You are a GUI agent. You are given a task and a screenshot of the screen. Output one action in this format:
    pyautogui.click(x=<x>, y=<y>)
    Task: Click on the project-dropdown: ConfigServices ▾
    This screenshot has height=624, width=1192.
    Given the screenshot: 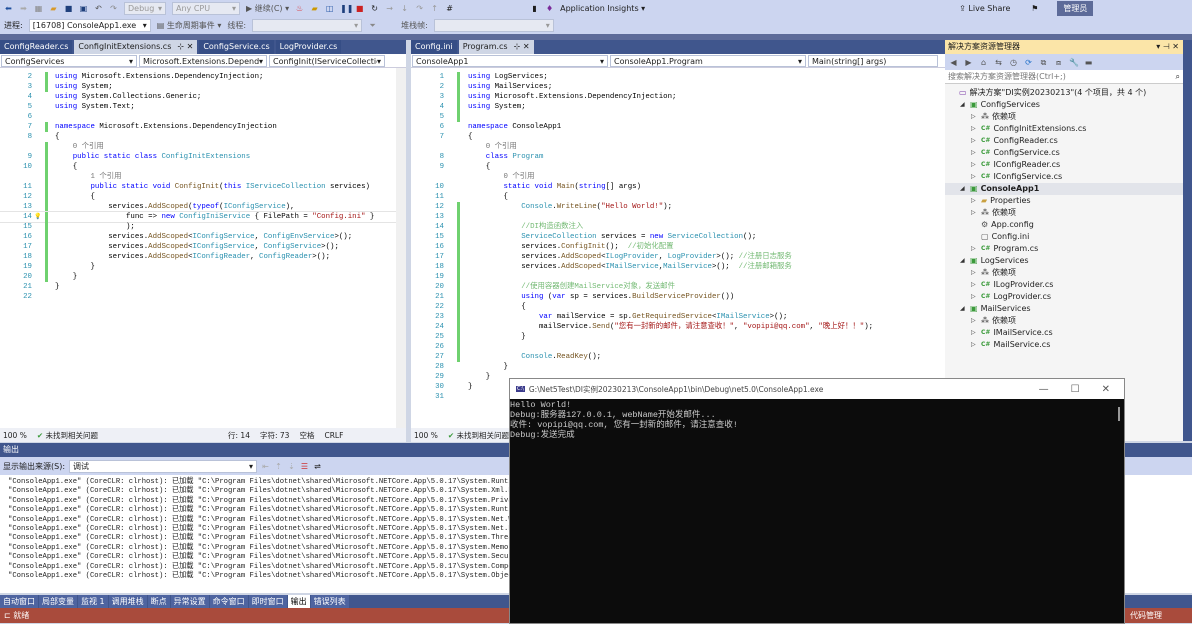 What is the action you would take?
    pyautogui.click(x=69, y=61)
    